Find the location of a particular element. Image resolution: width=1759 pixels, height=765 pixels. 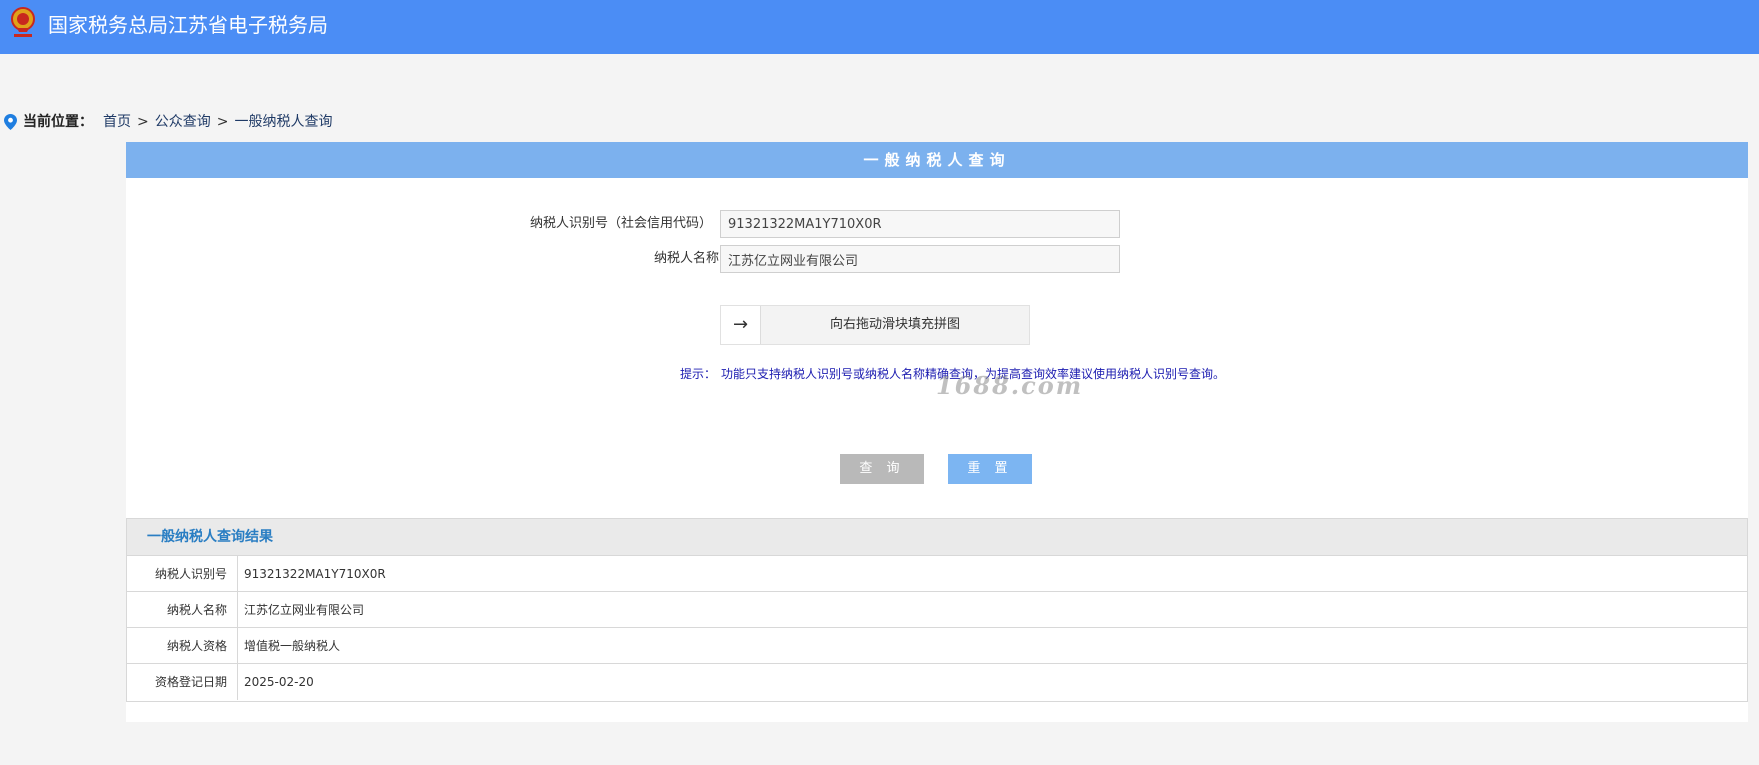

slider-handle: → is located at coordinates (741, 325).